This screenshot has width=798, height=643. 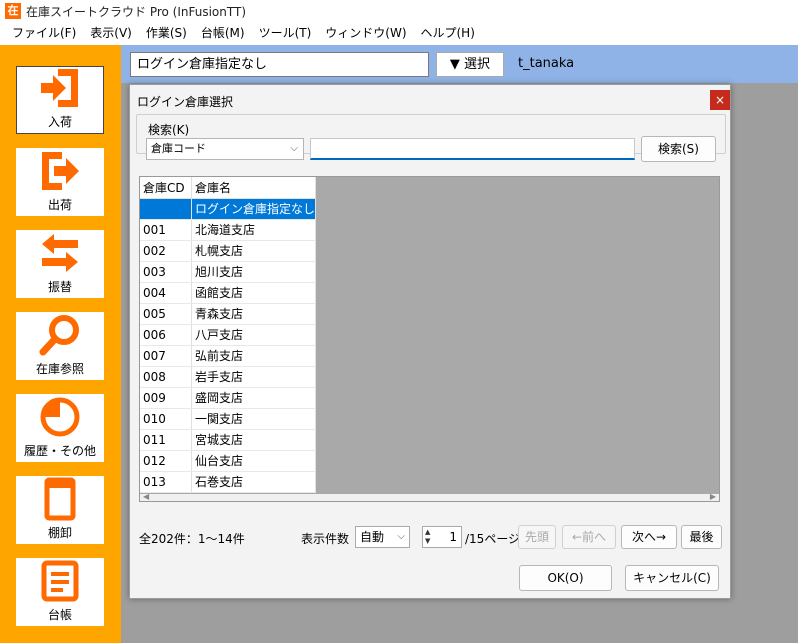 What do you see at coordinates (365, 33) in the screenshot?
I see `menu-window: ウィンドウ(W)` at bounding box center [365, 33].